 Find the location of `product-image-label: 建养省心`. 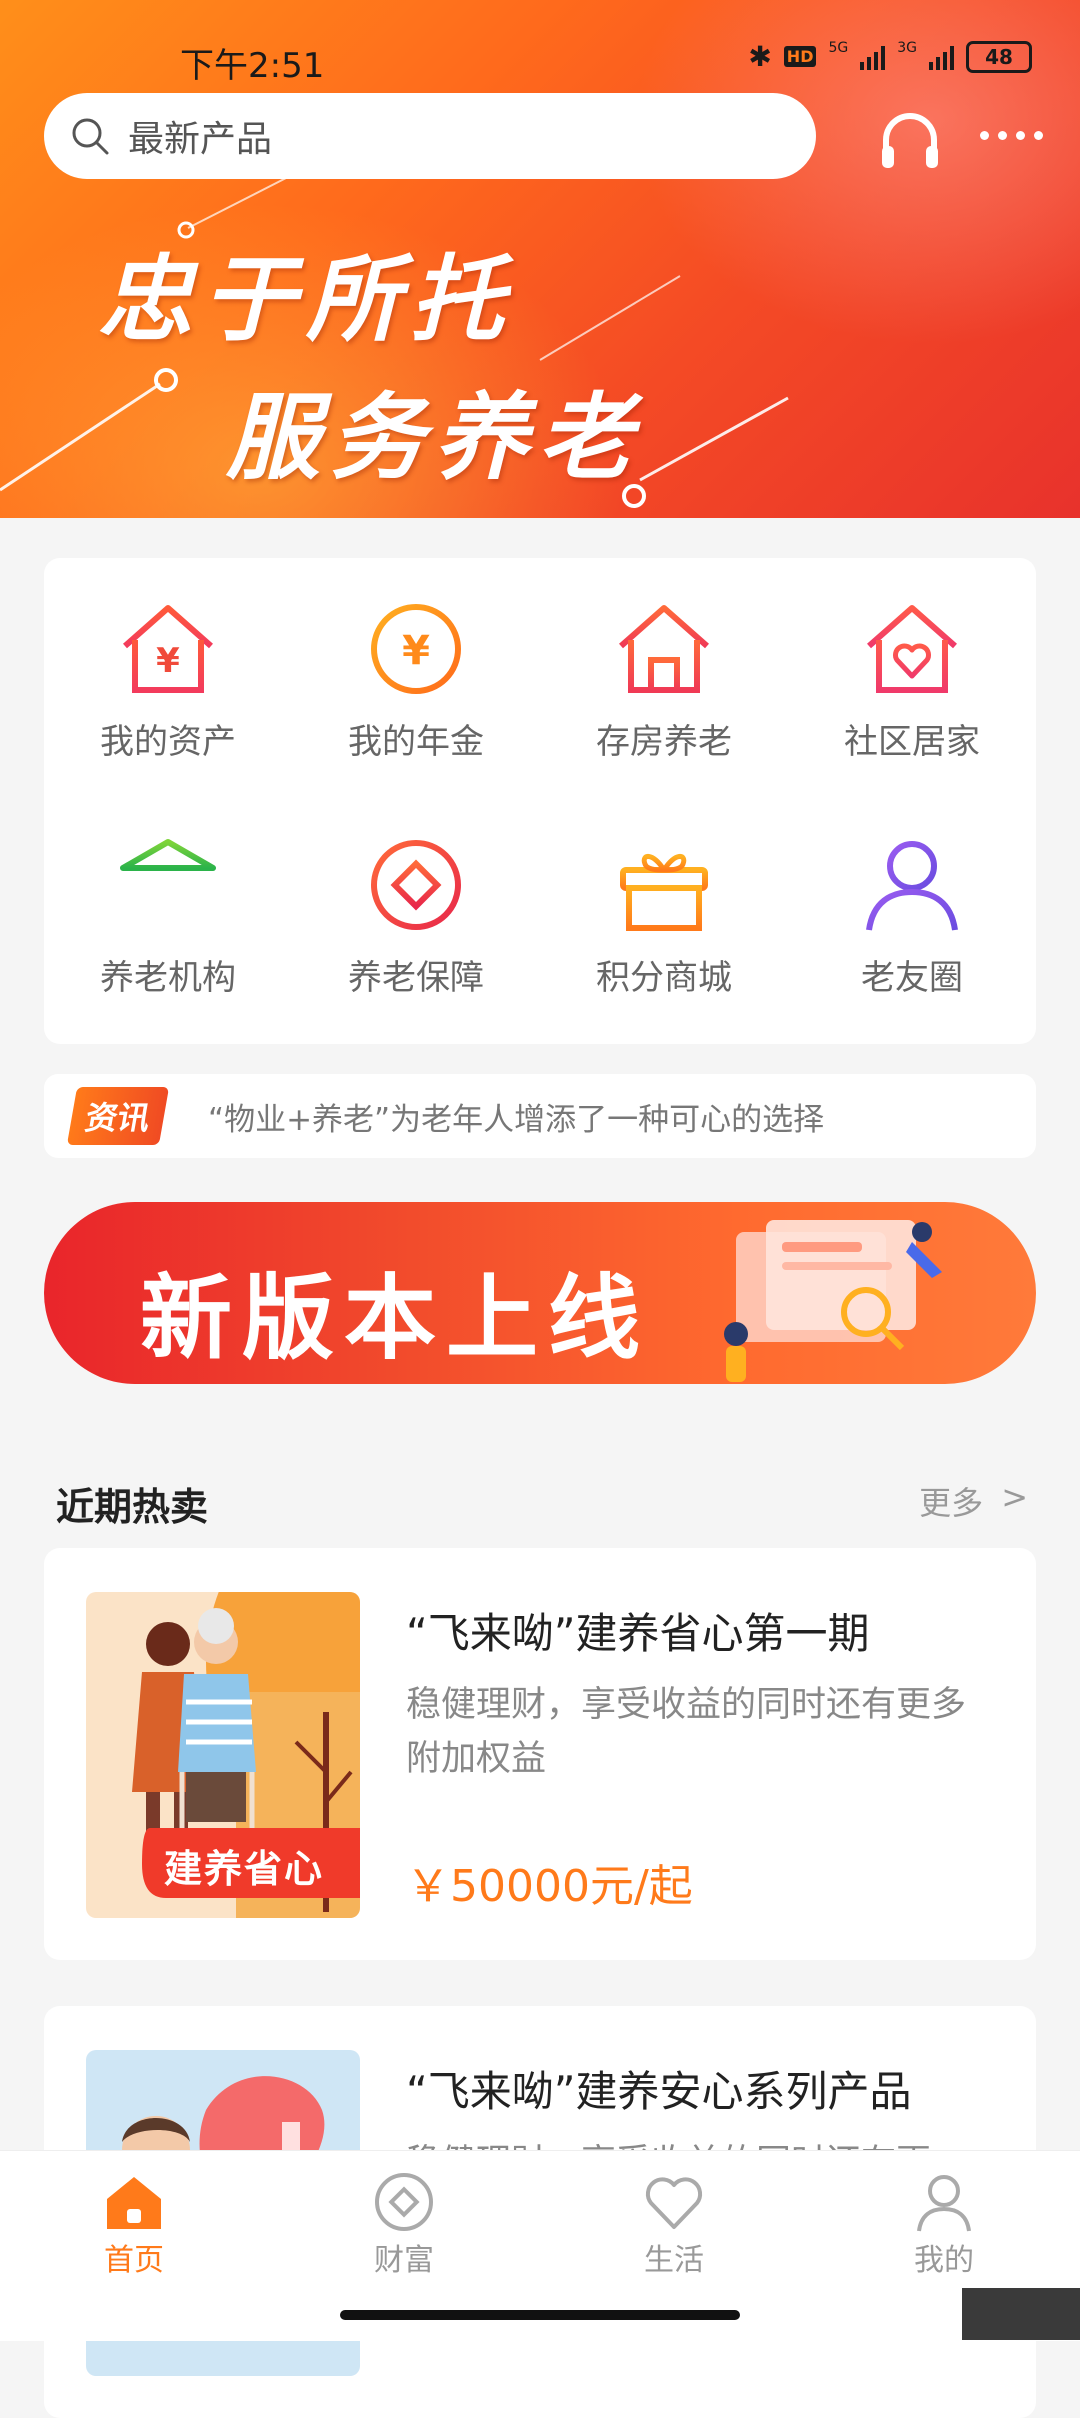

product-image-label: 建养省心 is located at coordinates (244, 1869).